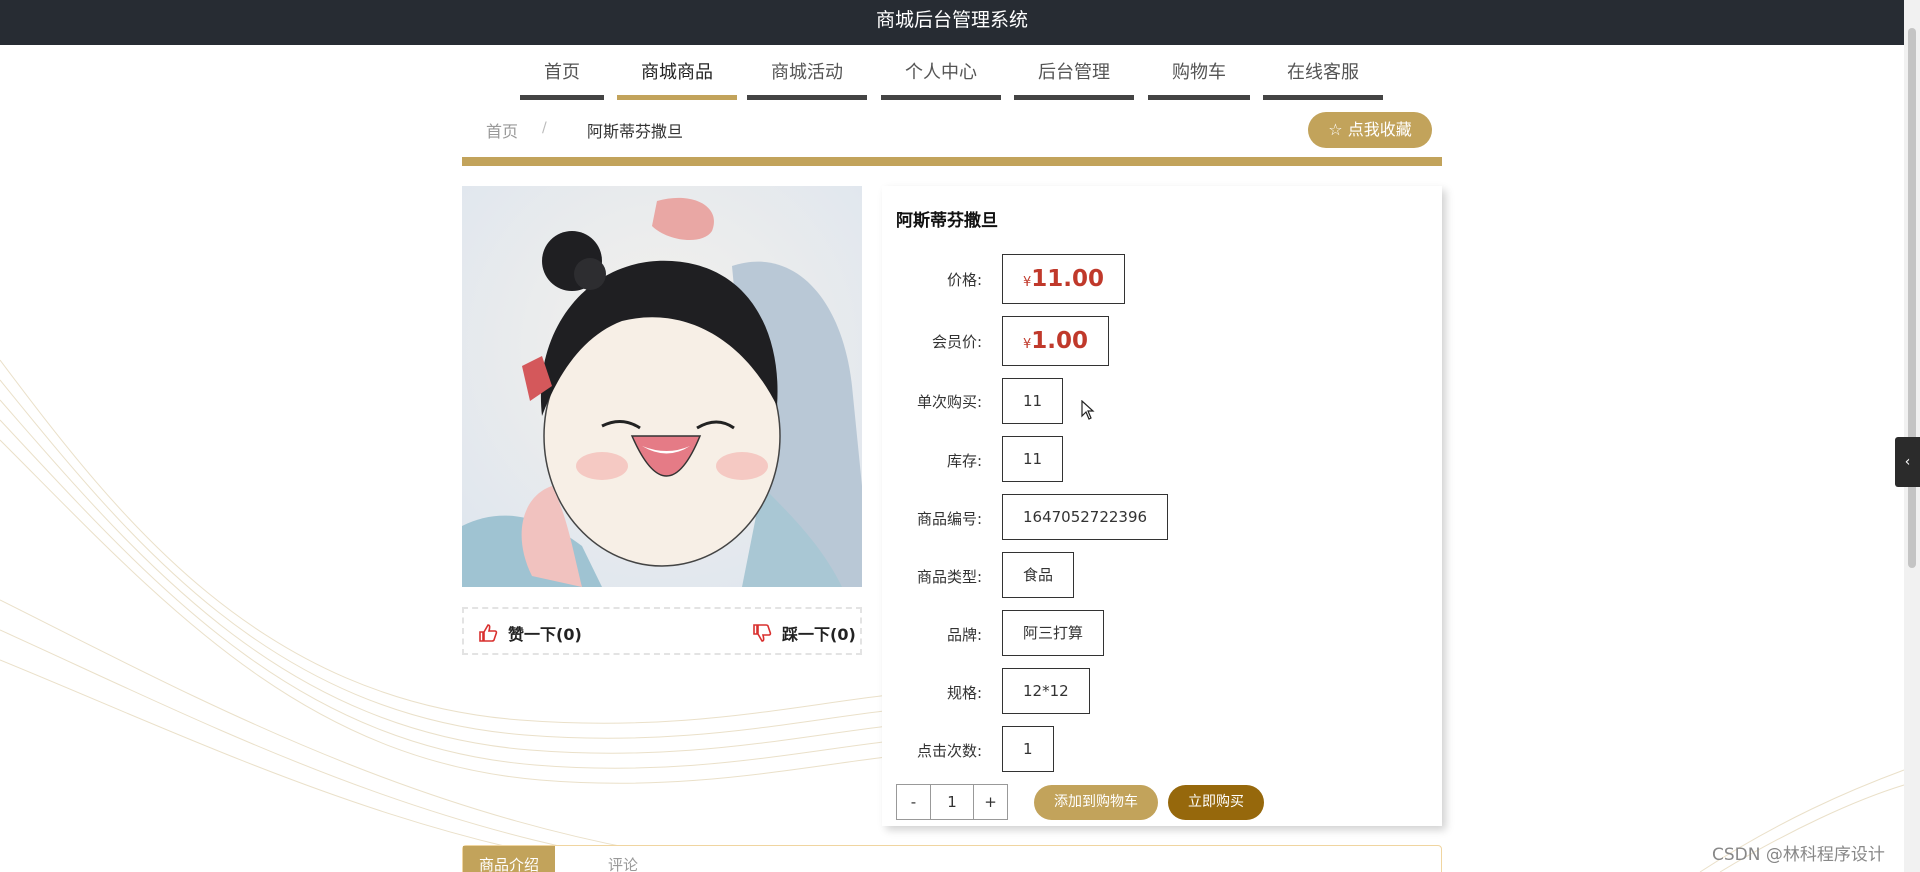 The image size is (1920, 872). Describe the element at coordinates (941, 72) in the screenshot. I see `nav-item-personal-center: 个人中心` at that location.